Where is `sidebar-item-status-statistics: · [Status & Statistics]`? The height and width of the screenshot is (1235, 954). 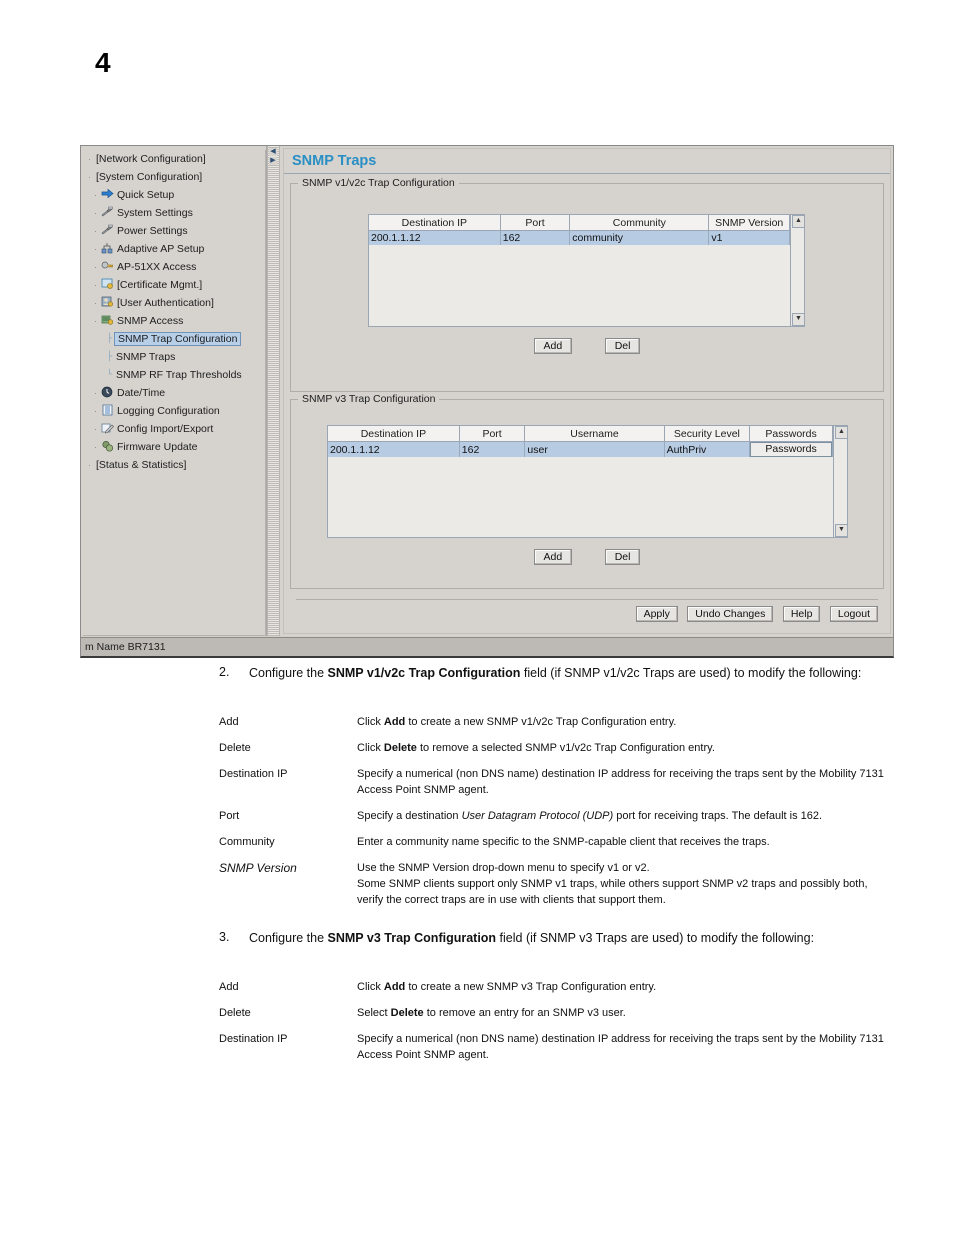 sidebar-item-status-statistics: · [Status & Statistics] is located at coordinates (174, 465).